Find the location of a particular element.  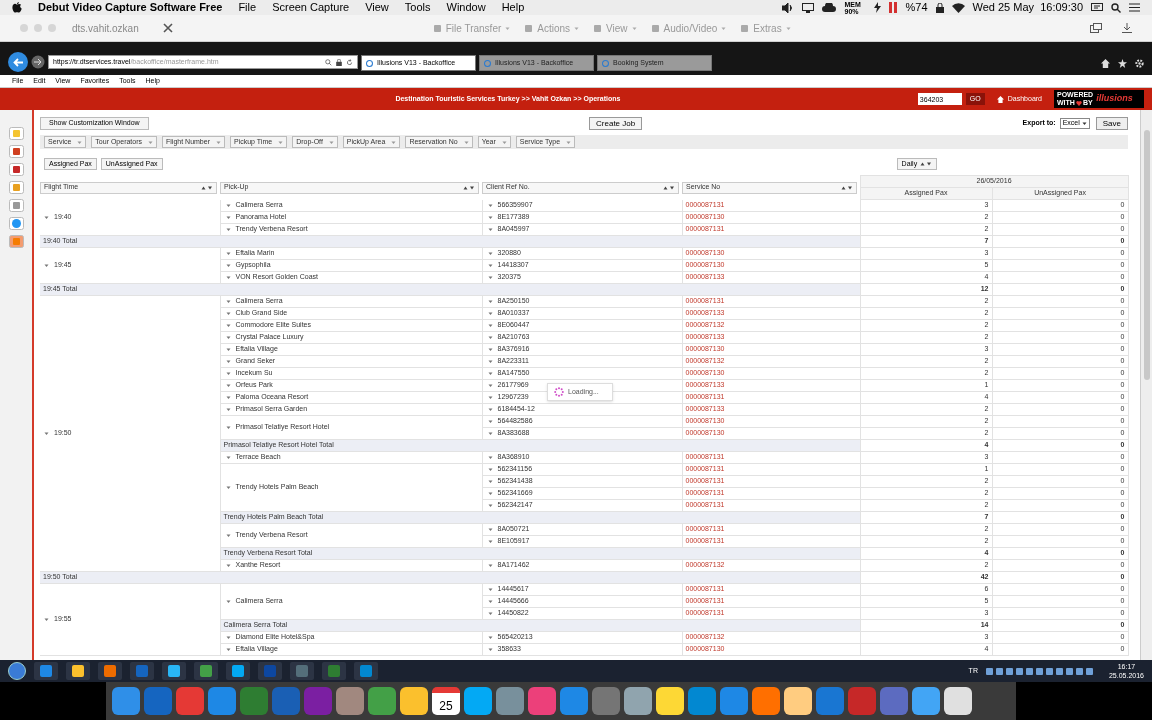

menu-item: Help is located at coordinates (513, 8).